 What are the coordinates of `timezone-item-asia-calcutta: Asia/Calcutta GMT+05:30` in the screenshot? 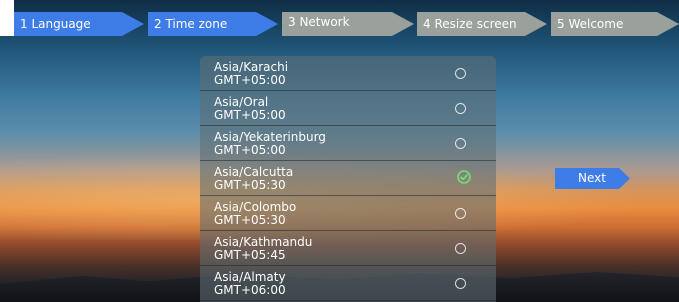 It's located at (348, 178).